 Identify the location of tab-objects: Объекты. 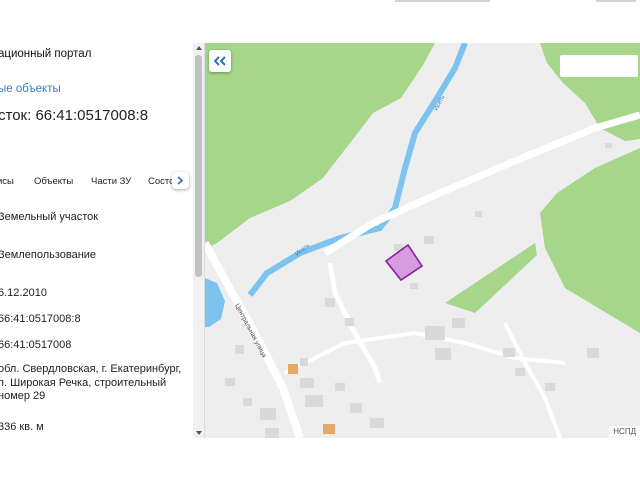
(53, 181).